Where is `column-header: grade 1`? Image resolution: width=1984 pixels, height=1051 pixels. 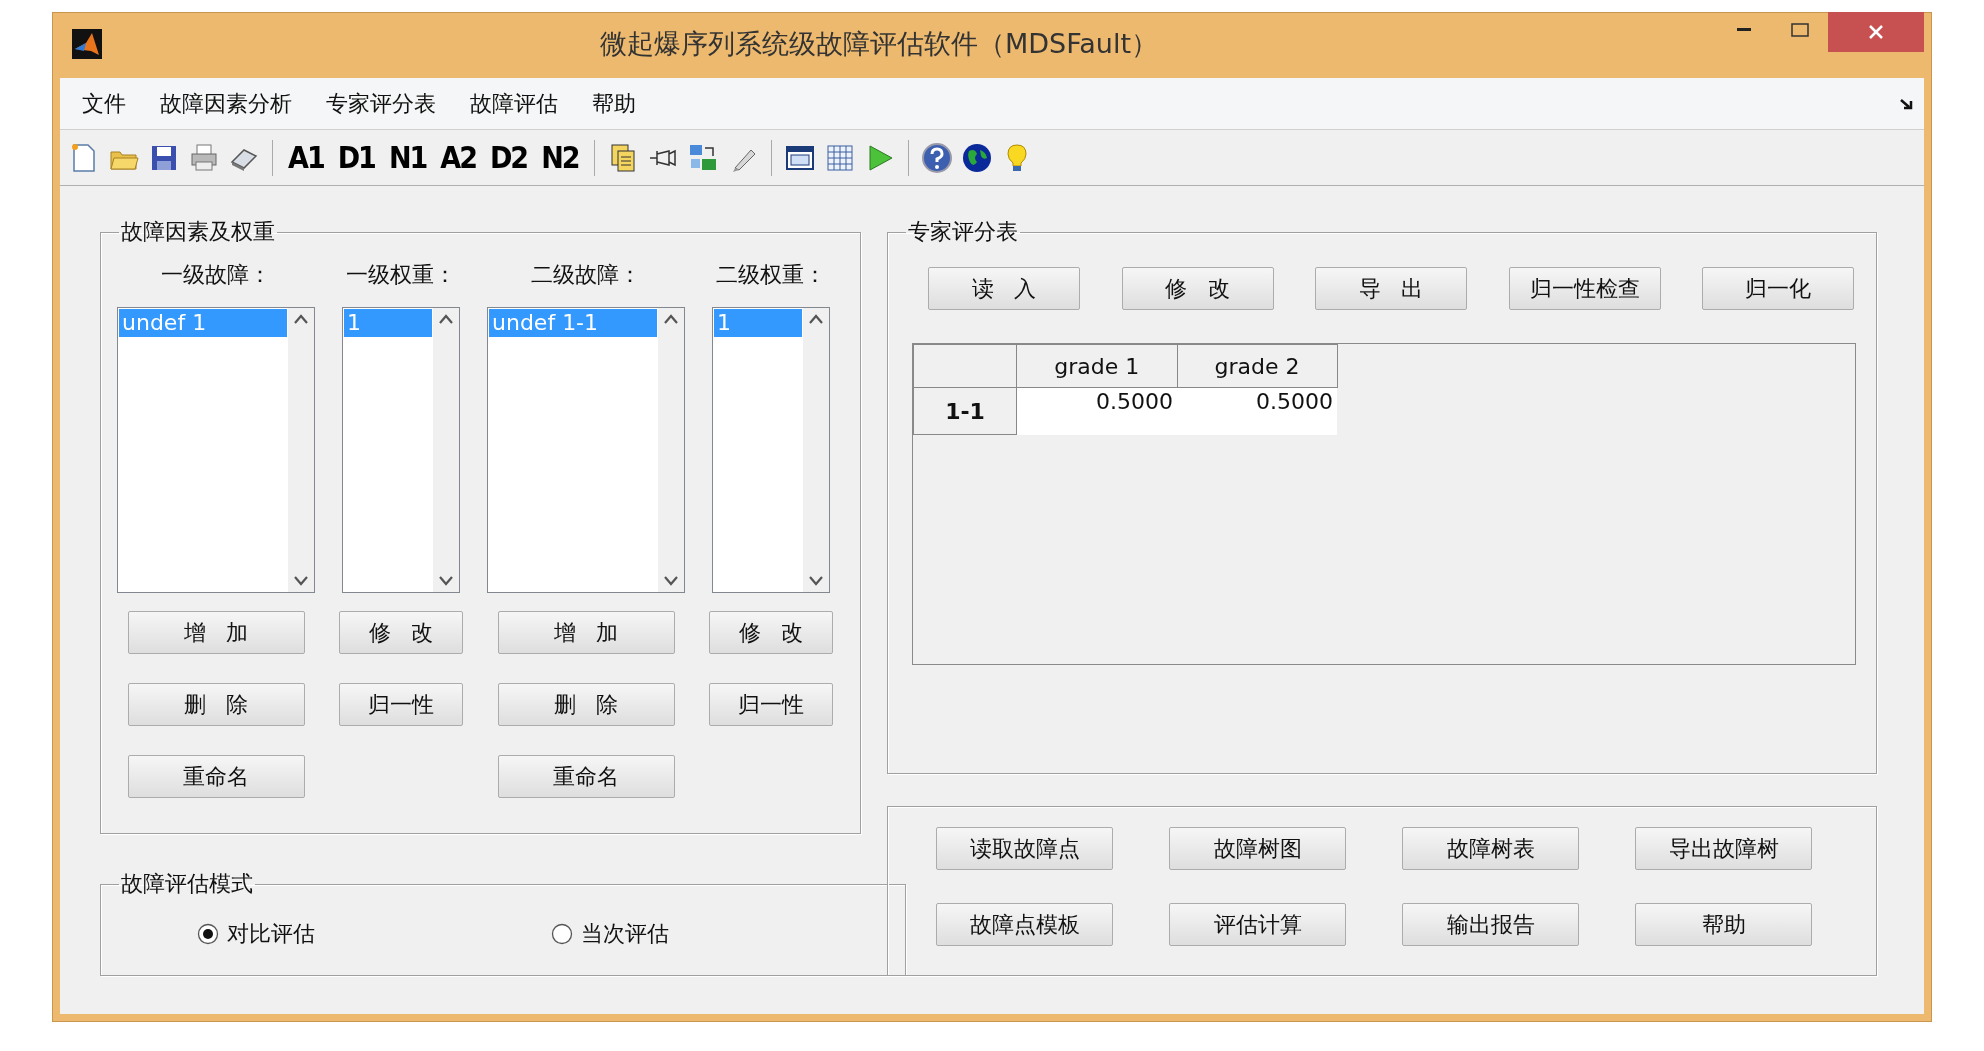 column-header: grade 1 is located at coordinates (1096, 366).